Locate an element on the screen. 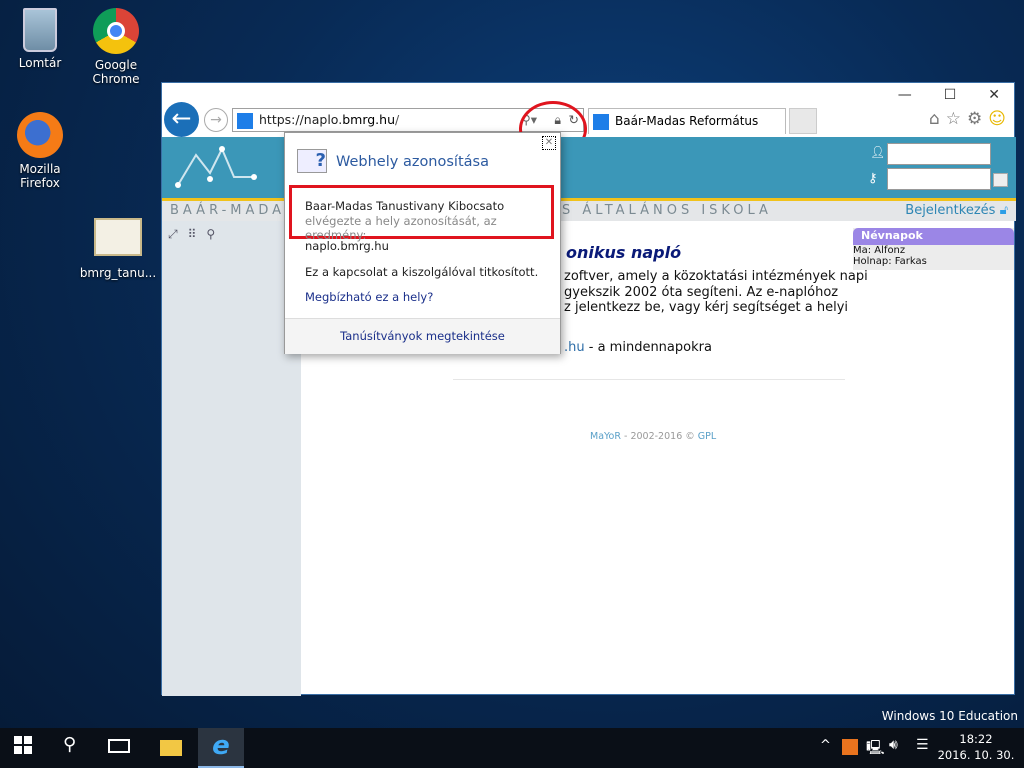 The height and width of the screenshot is (768, 1024). username-input is located at coordinates (939, 154).